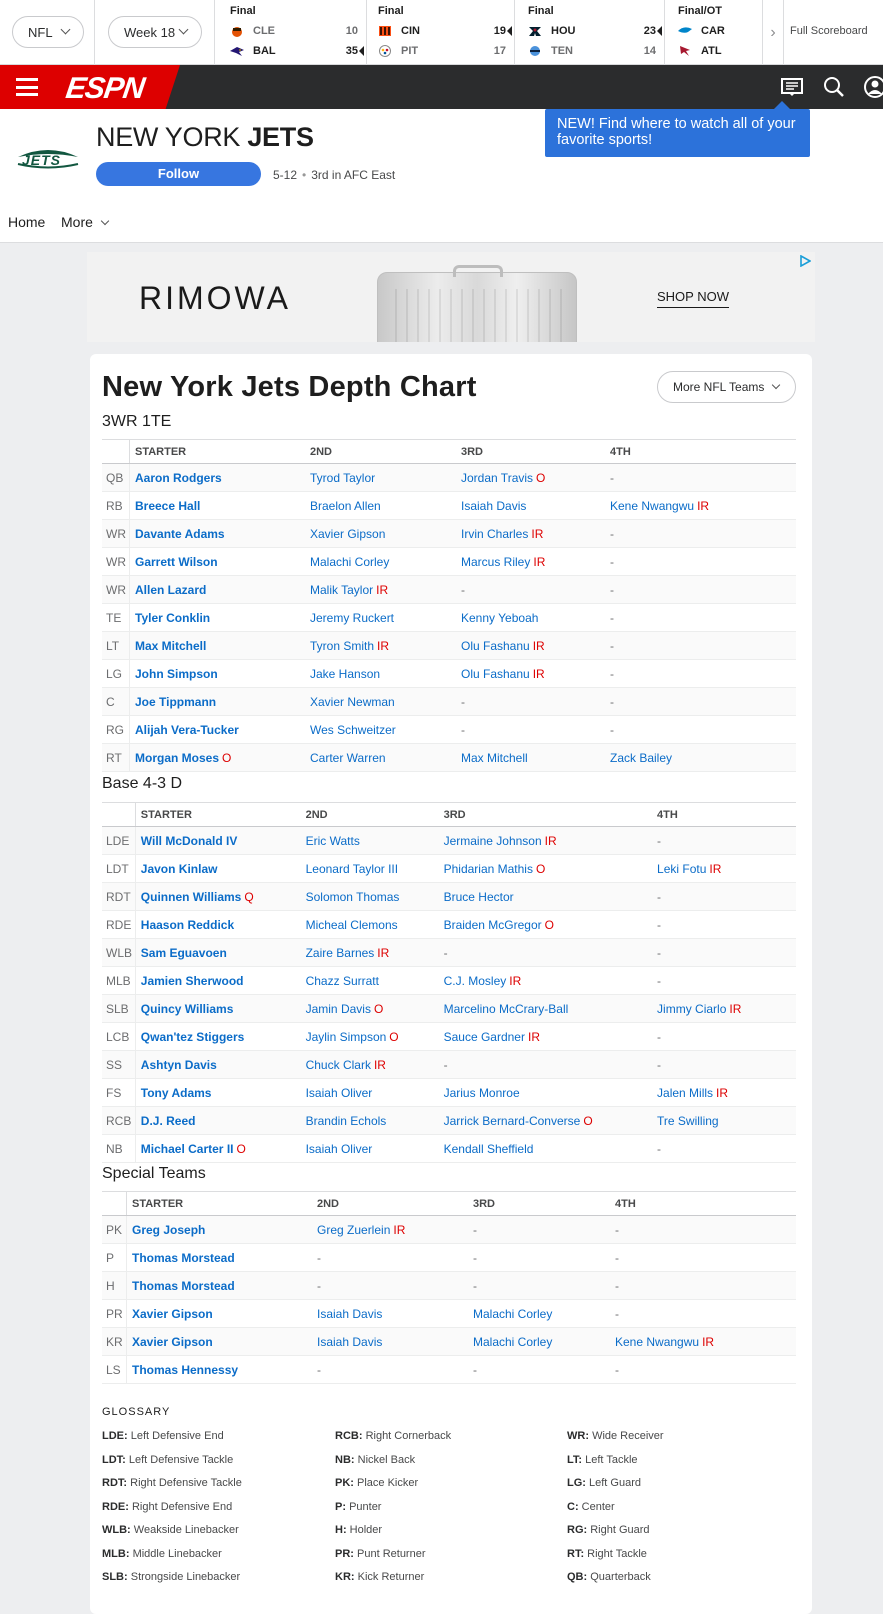 The height and width of the screenshot is (1614, 883). What do you see at coordinates (187, 730) in the screenshot?
I see `player-link: Alijah Vera-Tucker` at bounding box center [187, 730].